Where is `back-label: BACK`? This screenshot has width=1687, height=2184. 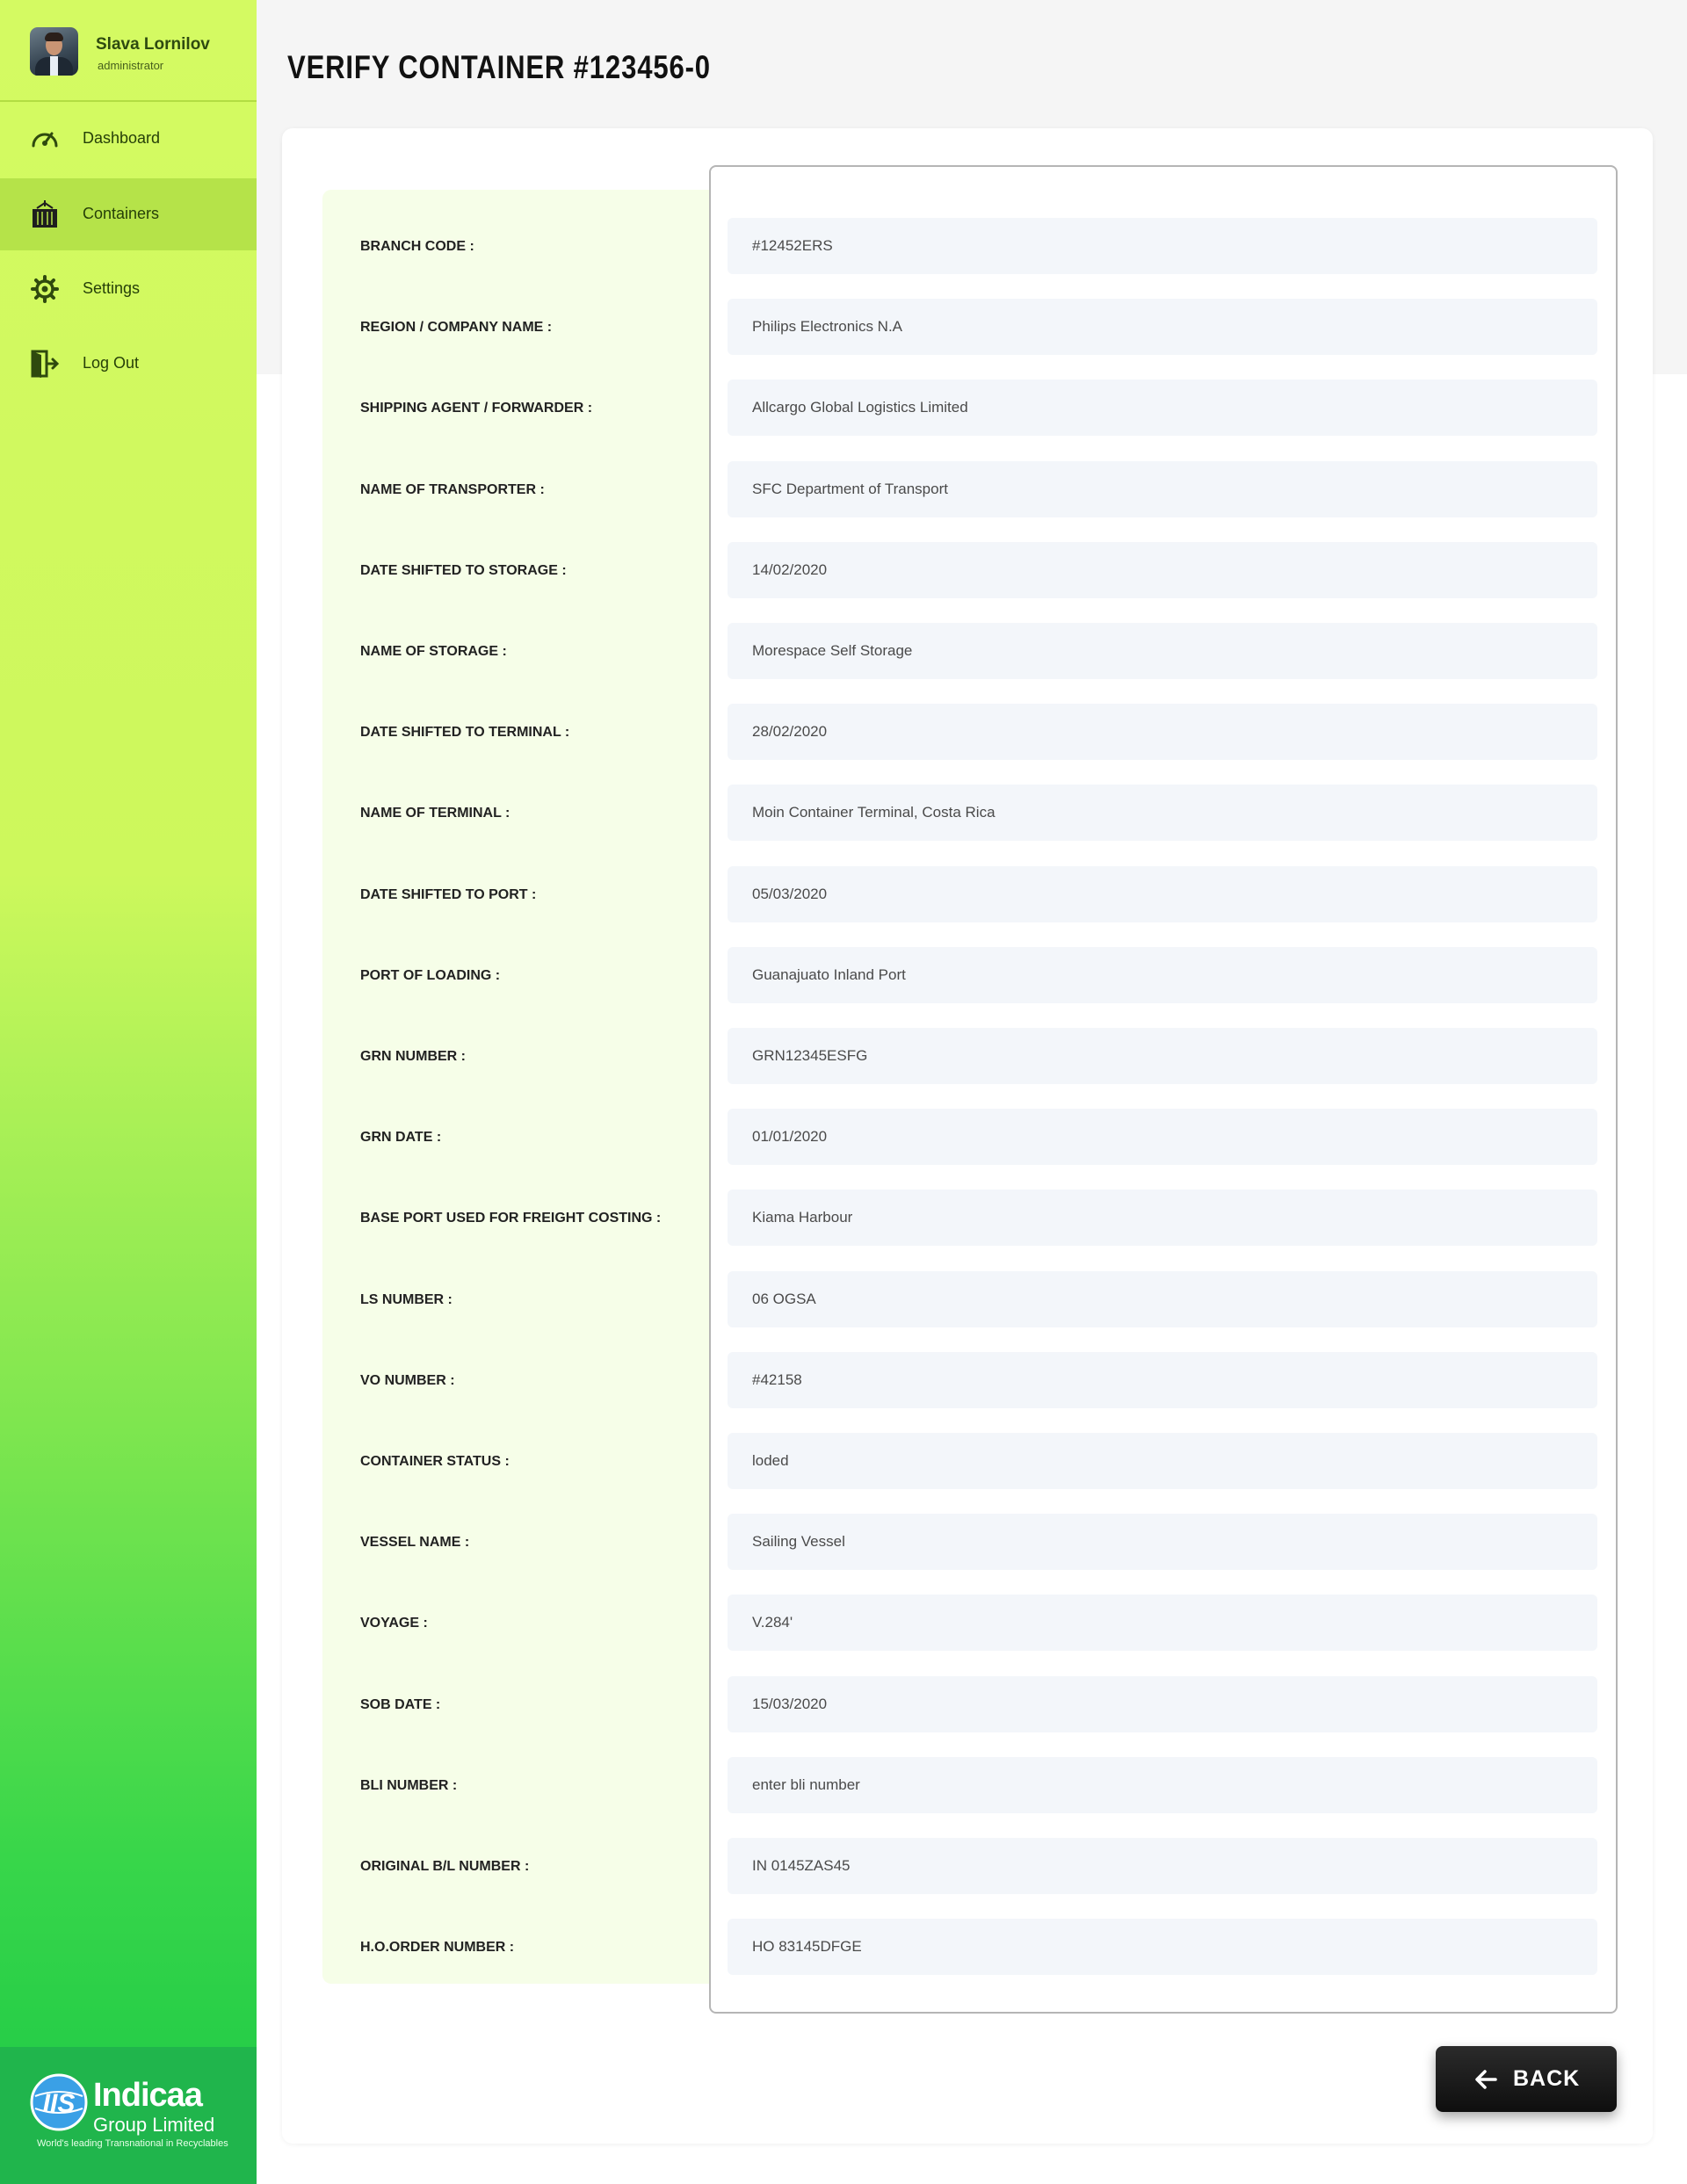
back-label: BACK is located at coordinates (1547, 2078).